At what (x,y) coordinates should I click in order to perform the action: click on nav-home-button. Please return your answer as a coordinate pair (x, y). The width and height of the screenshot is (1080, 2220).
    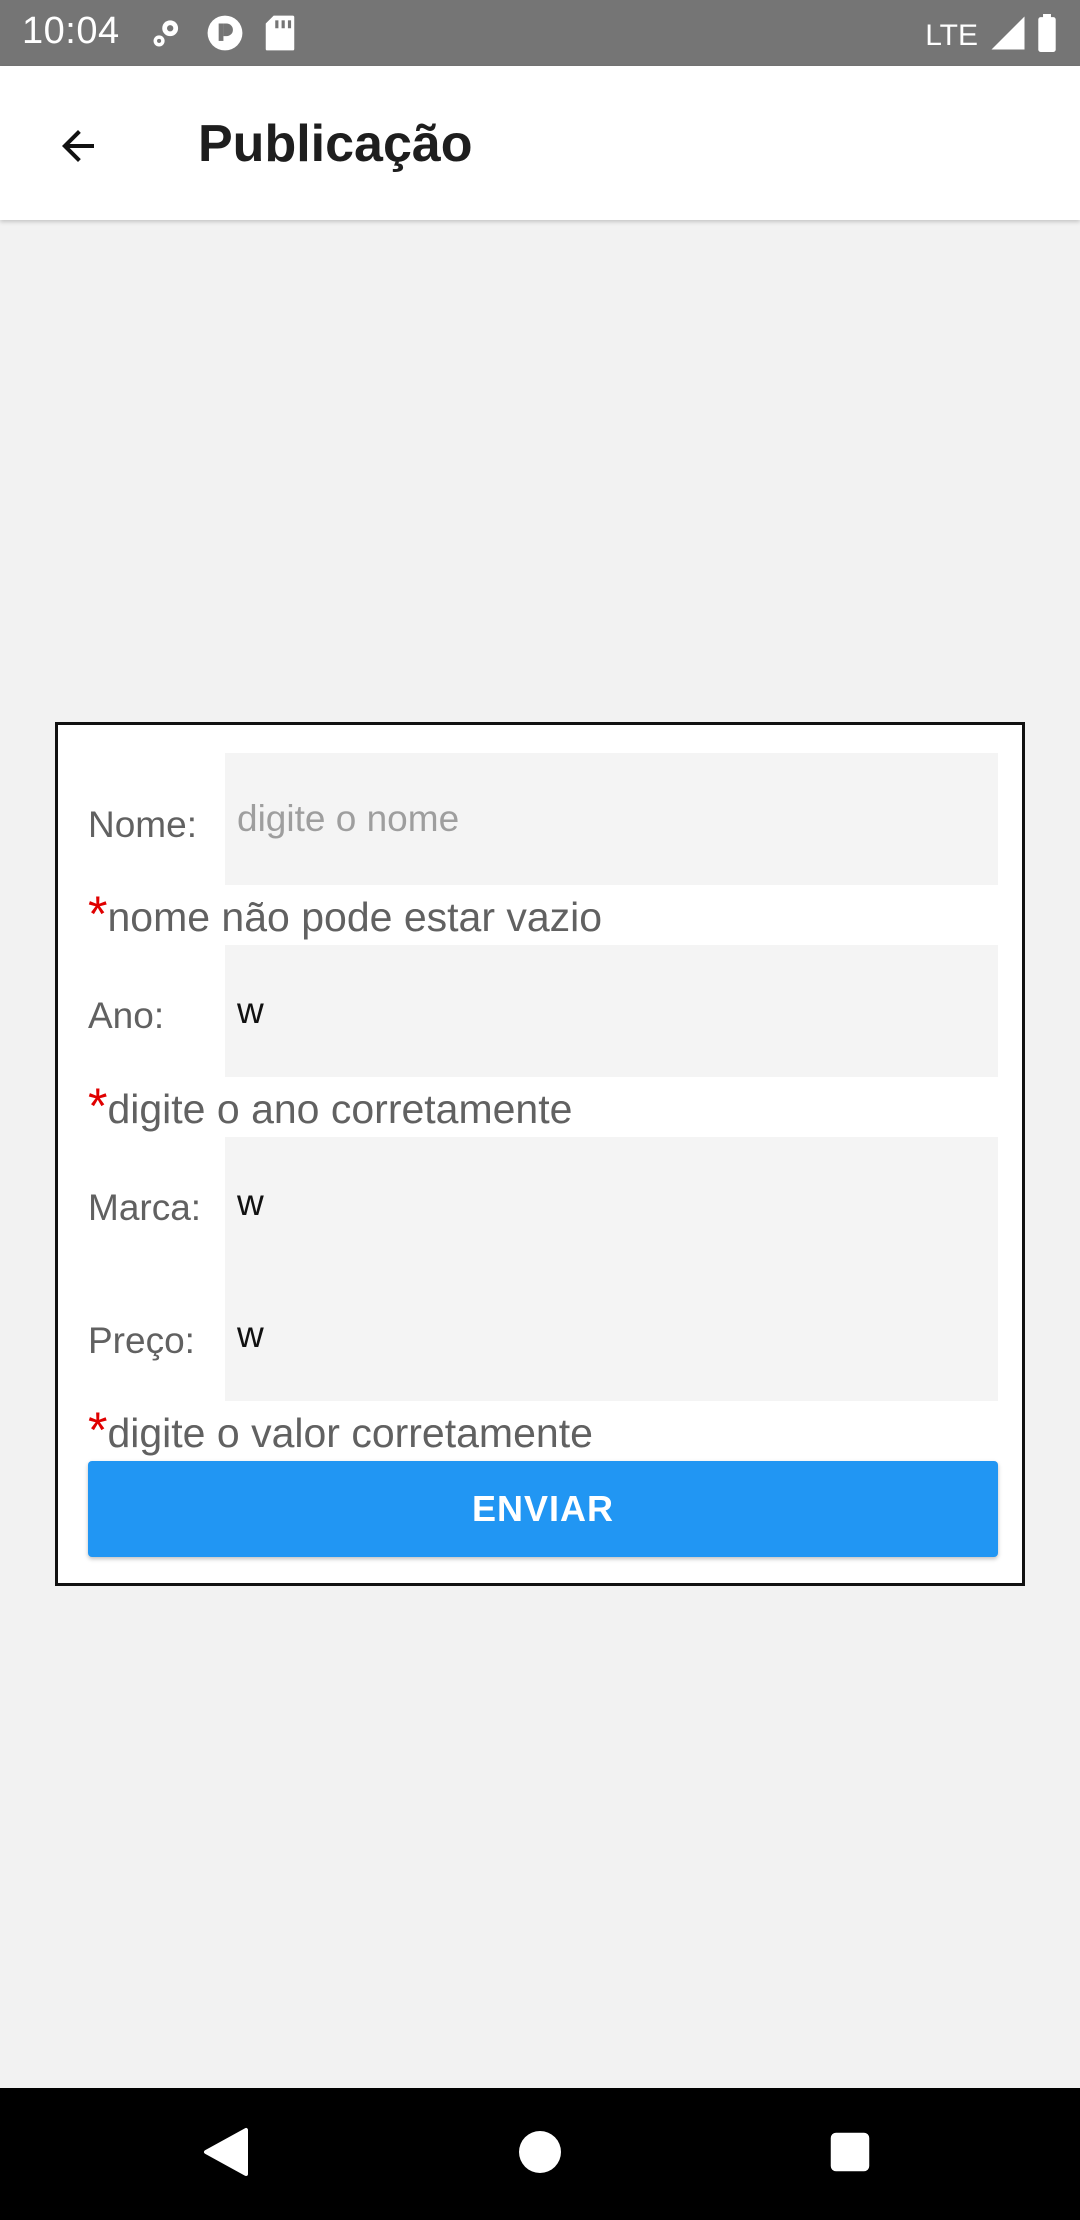
    Looking at the image, I should click on (540, 2154).